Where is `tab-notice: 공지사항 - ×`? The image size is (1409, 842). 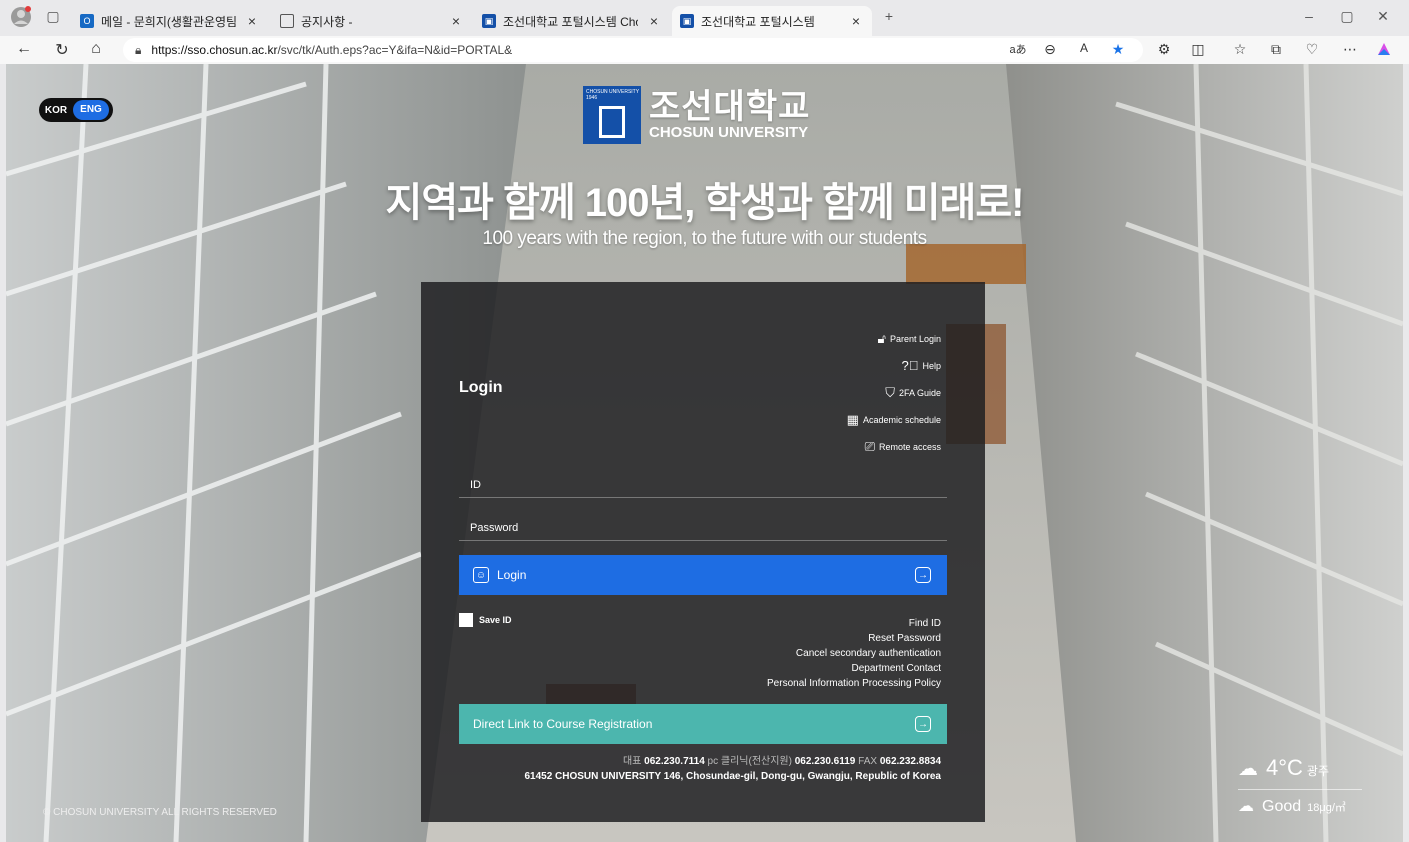 tab-notice: 공지사항 - × is located at coordinates (372, 21).